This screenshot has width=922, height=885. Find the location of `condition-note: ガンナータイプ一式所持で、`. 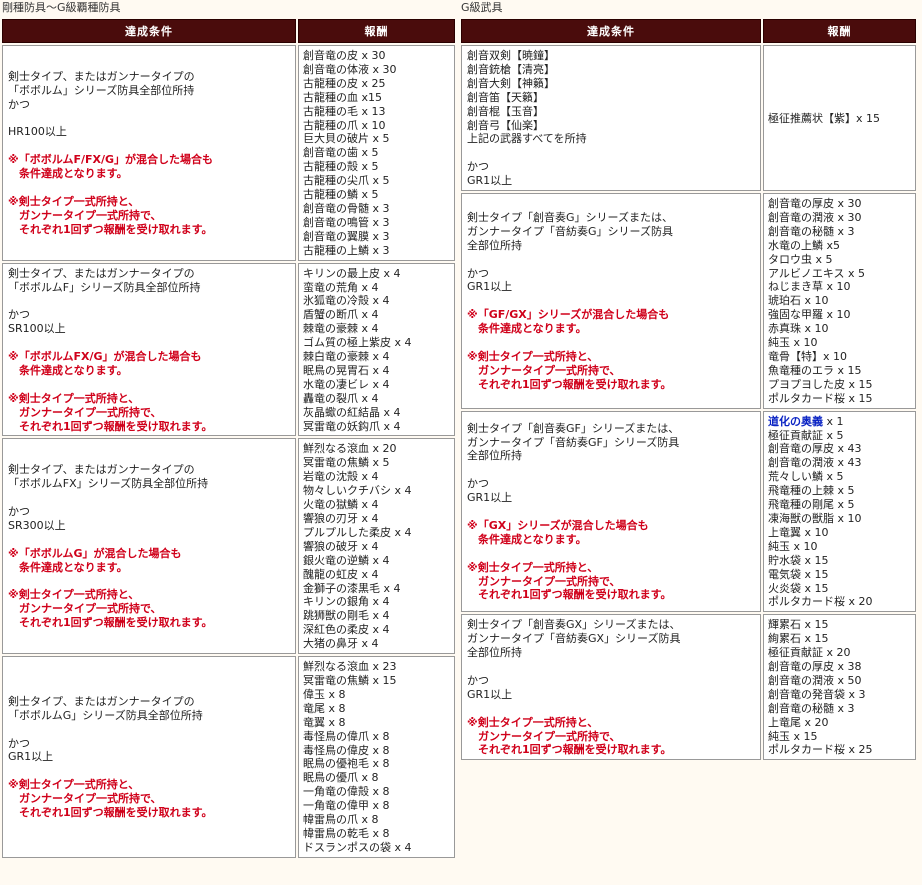

condition-note: ガンナータイプ一式所持で、 is located at coordinates (544, 581).